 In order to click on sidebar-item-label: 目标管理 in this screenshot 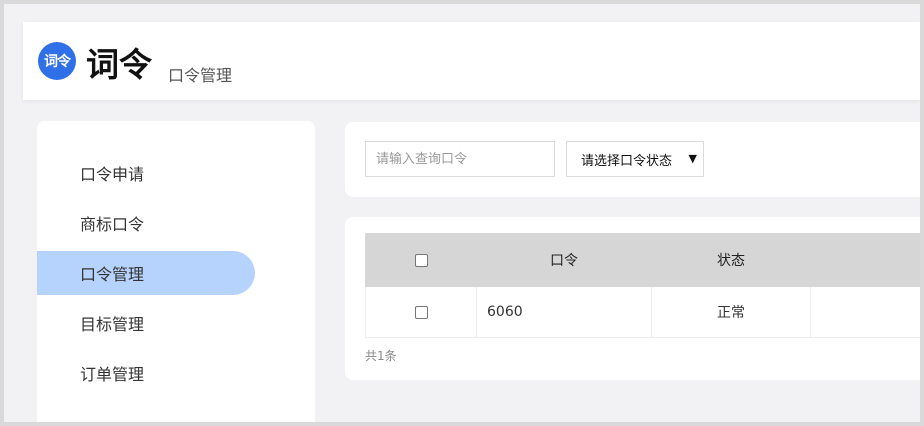, I will do `click(112, 324)`.